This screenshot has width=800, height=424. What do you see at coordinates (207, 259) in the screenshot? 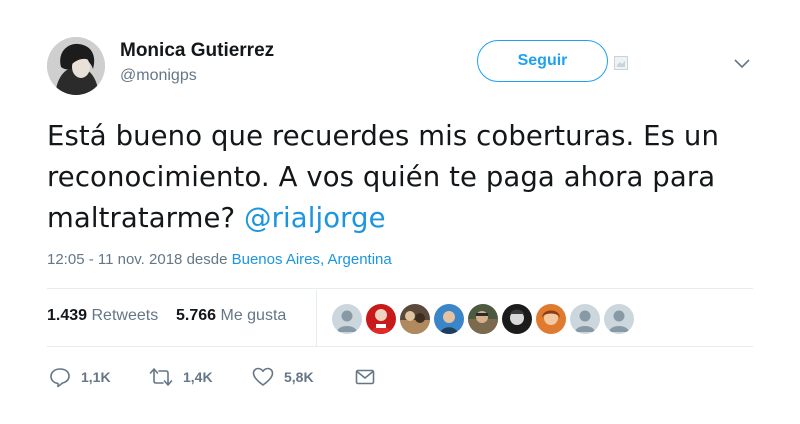
I see `from-label: desde` at bounding box center [207, 259].